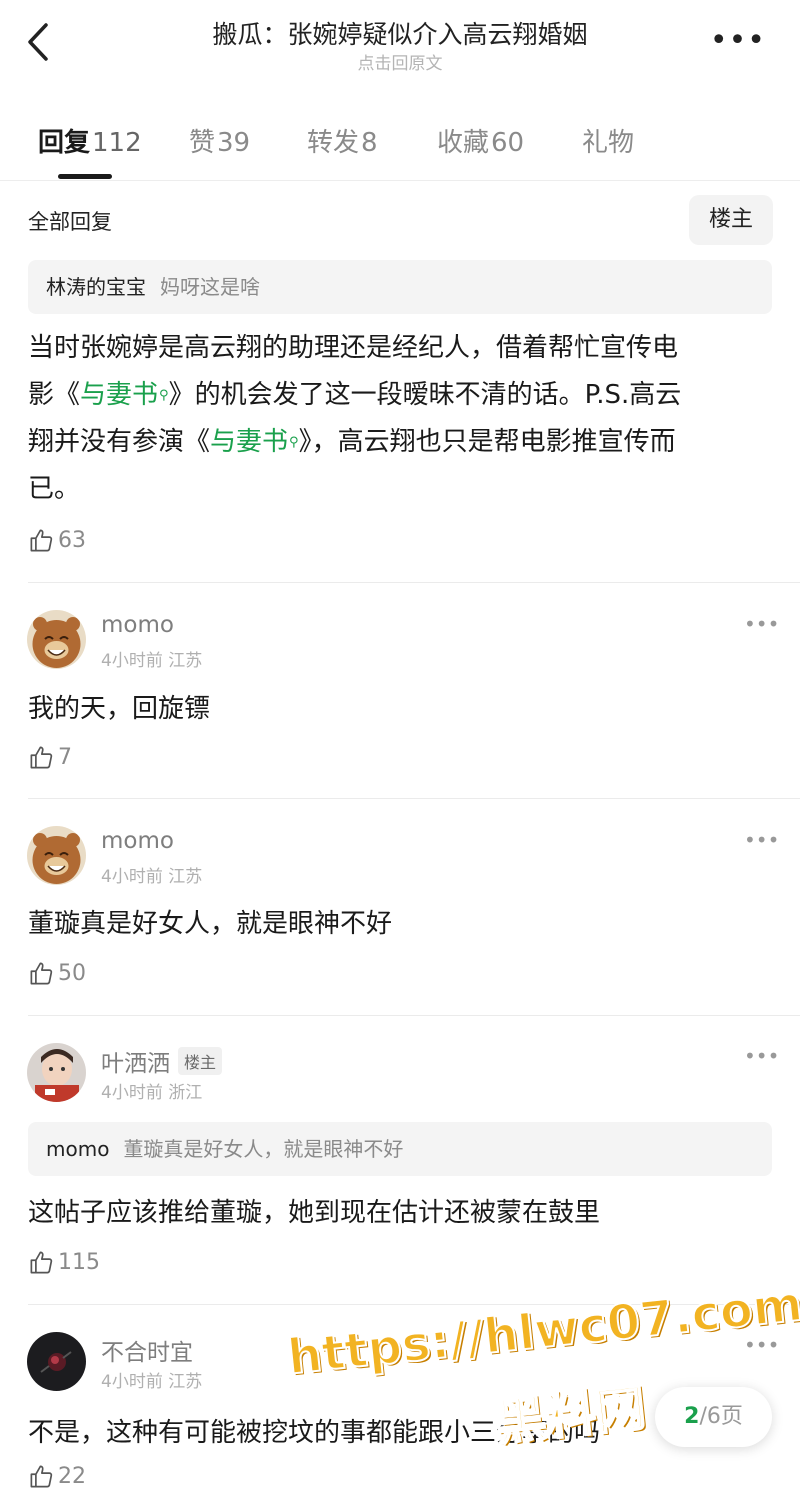 This screenshot has height=1490, width=800. I want to click on like-button: 22, so click(57, 1476).